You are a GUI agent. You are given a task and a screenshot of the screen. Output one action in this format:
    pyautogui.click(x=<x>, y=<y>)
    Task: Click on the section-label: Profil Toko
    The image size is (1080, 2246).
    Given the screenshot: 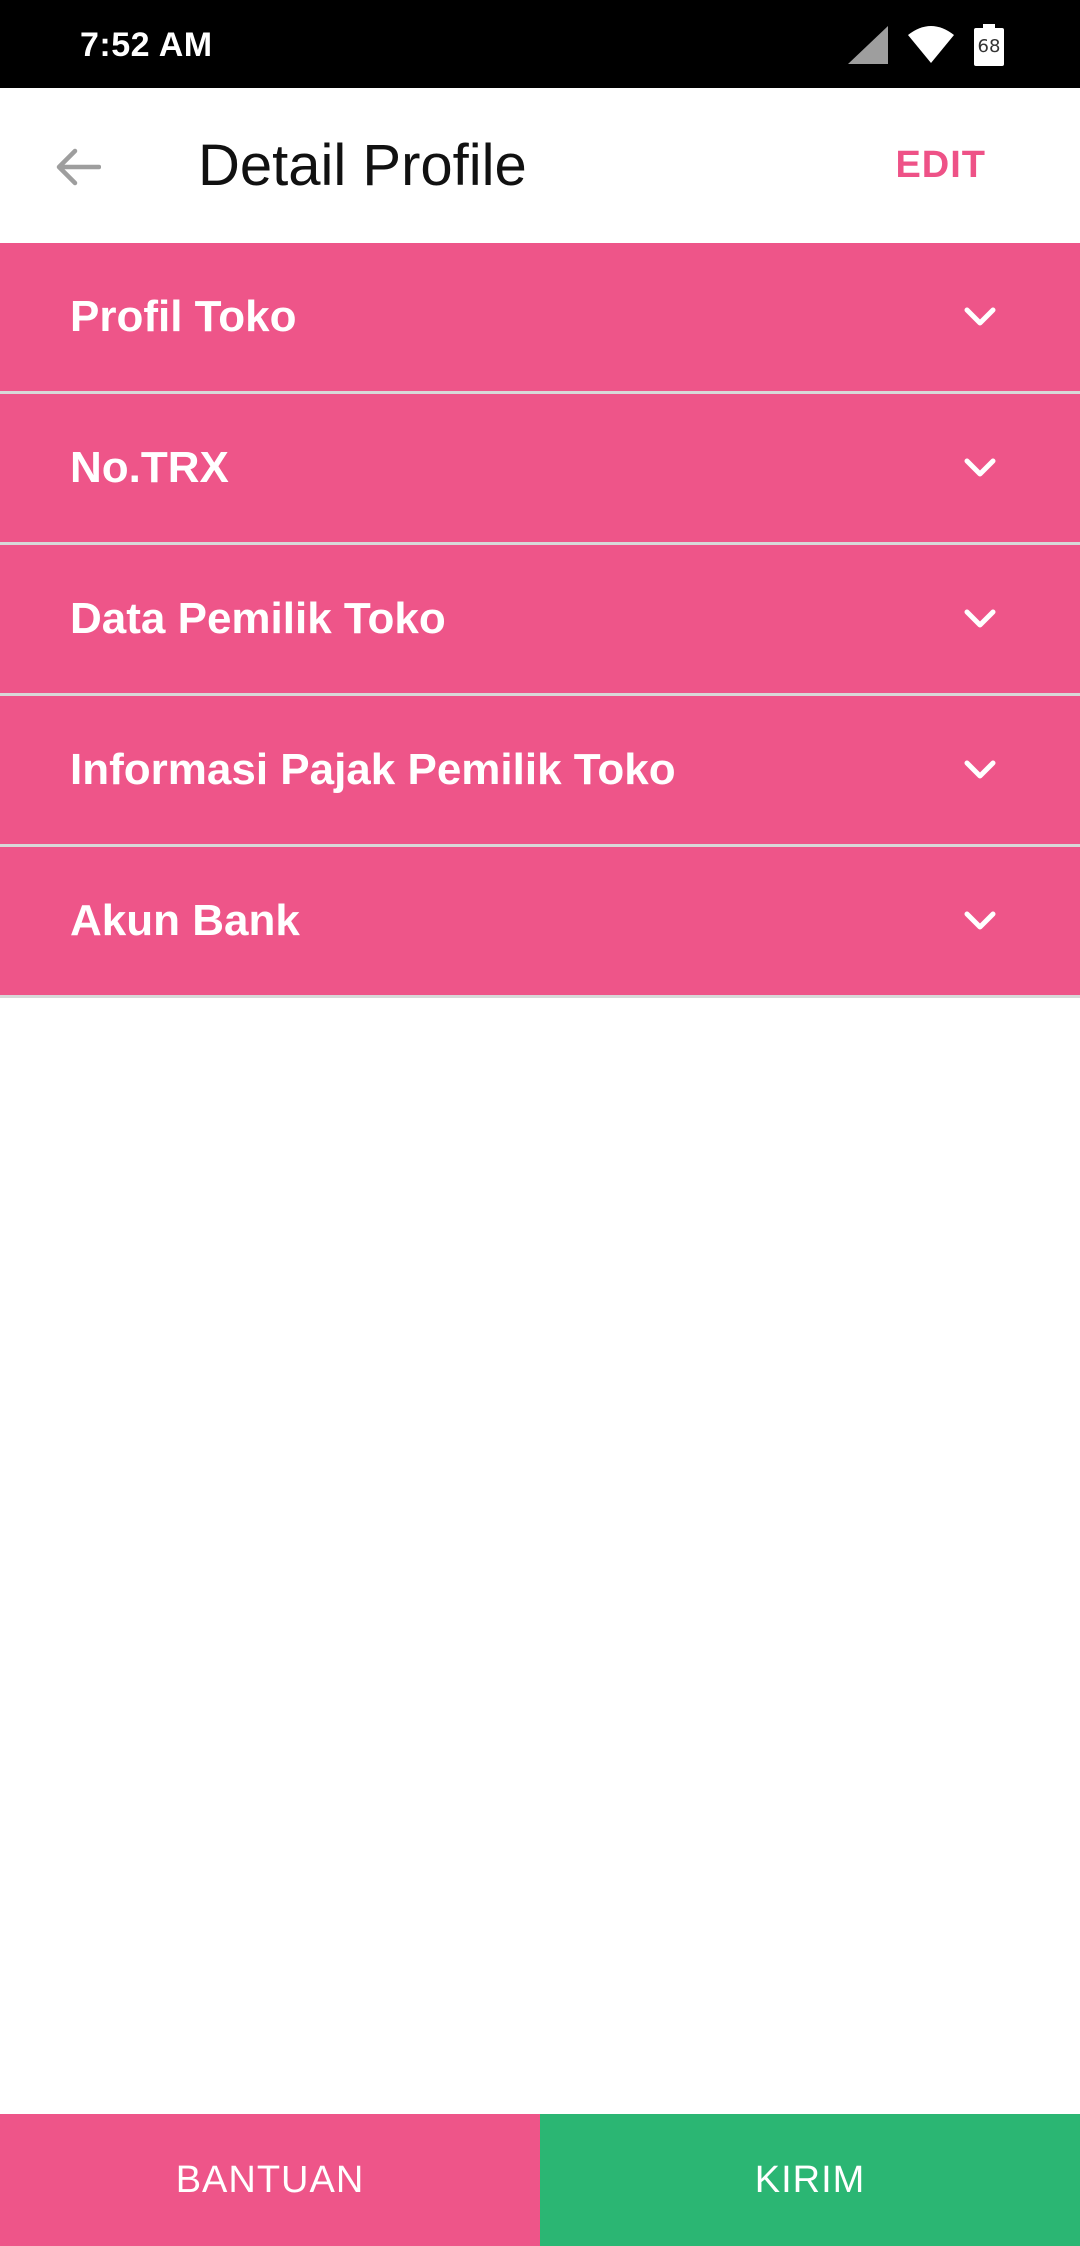 What is the action you would take?
    pyautogui.click(x=183, y=316)
    